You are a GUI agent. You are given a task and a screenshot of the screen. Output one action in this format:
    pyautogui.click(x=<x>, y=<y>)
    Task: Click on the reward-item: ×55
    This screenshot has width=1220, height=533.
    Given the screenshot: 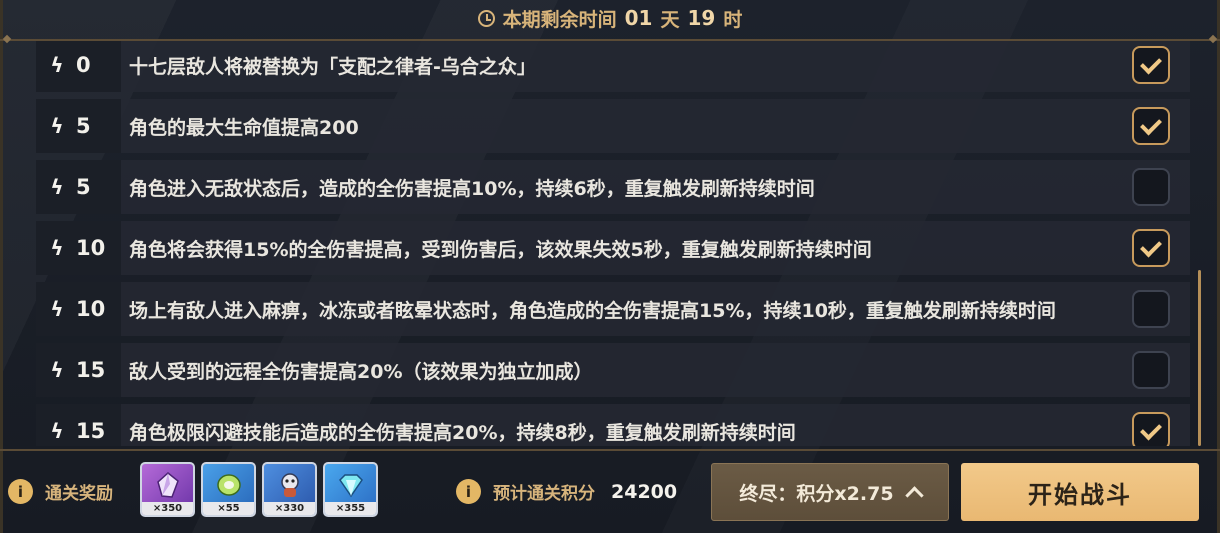 What is the action you would take?
    pyautogui.click(x=228, y=489)
    